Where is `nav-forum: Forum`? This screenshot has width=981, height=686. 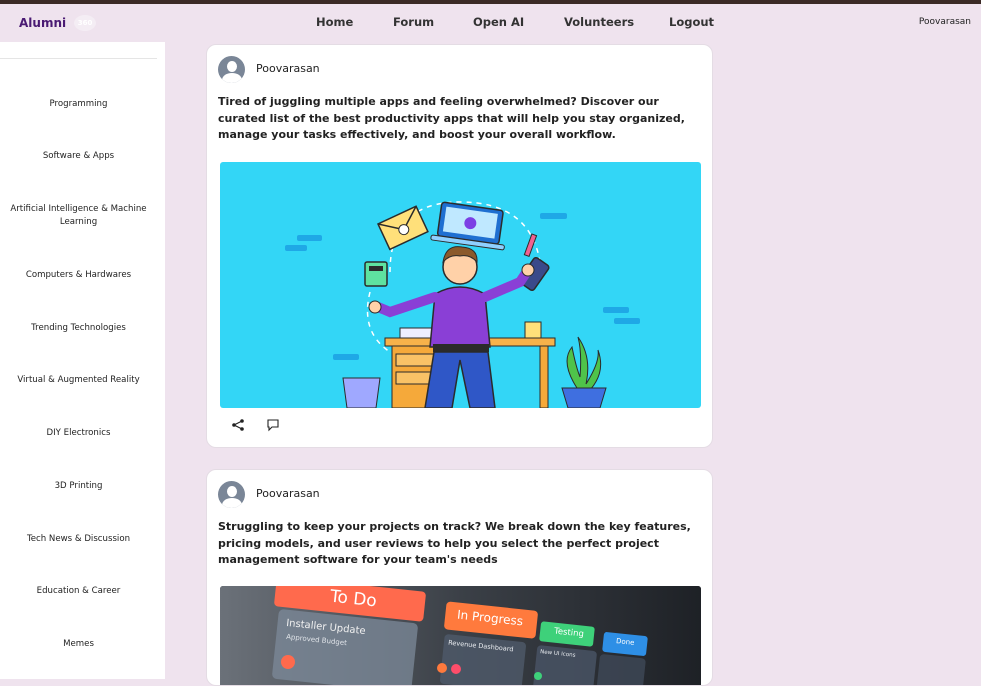 nav-forum: Forum is located at coordinates (413, 22).